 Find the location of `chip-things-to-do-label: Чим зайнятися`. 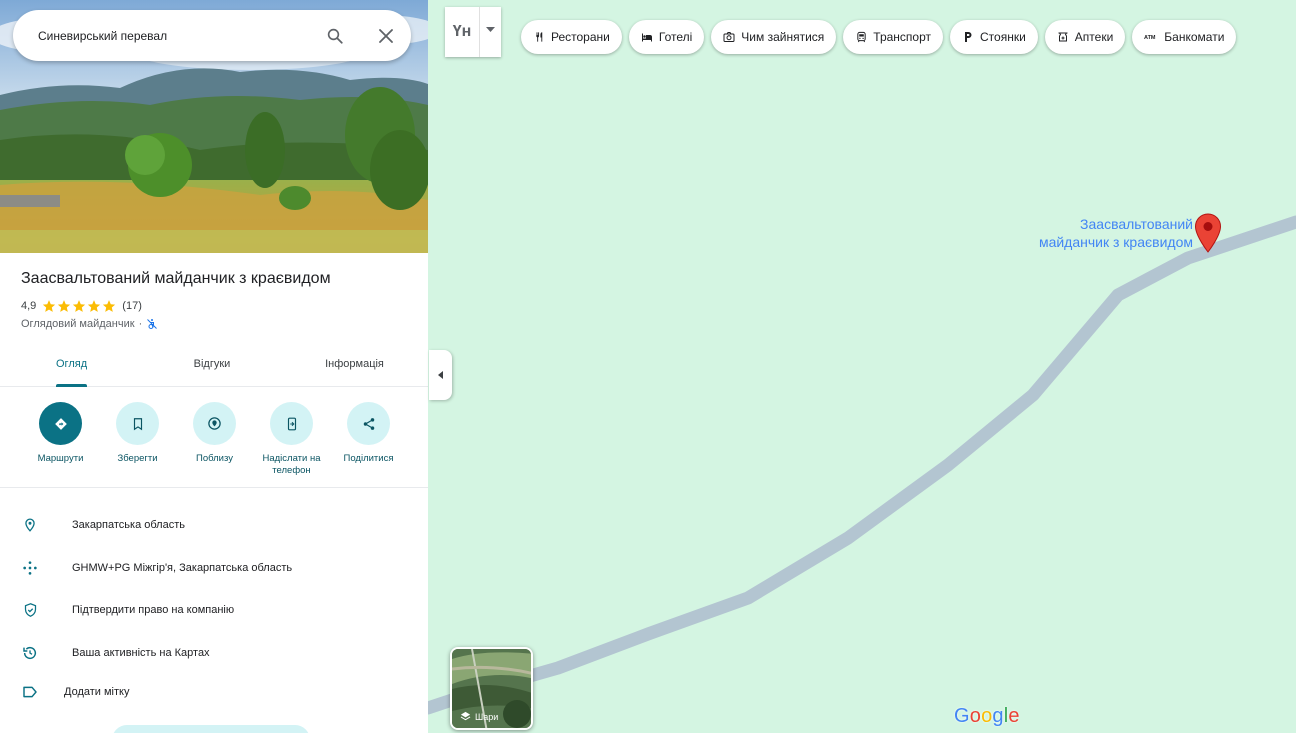

chip-things-to-do-label: Чим зайнятися is located at coordinates (783, 37).